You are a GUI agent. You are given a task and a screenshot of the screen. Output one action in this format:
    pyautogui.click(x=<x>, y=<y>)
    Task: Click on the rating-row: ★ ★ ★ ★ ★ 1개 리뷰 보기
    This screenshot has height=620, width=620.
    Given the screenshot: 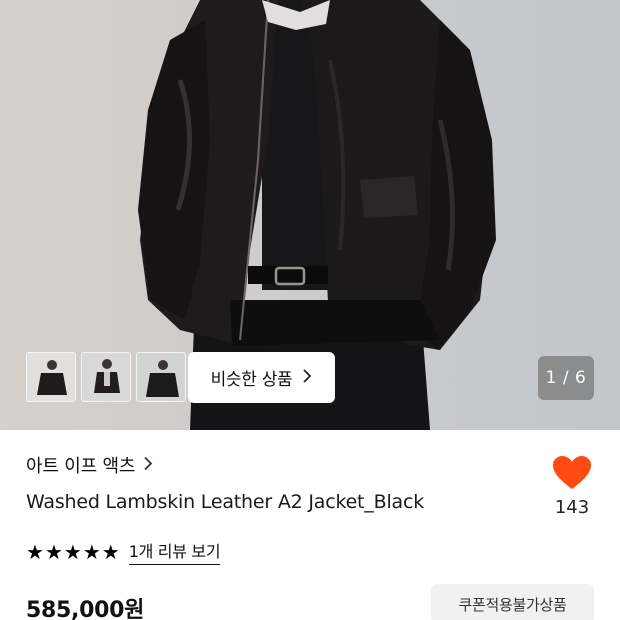 What is the action you would take?
    pyautogui.click(x=123, y=551)
    